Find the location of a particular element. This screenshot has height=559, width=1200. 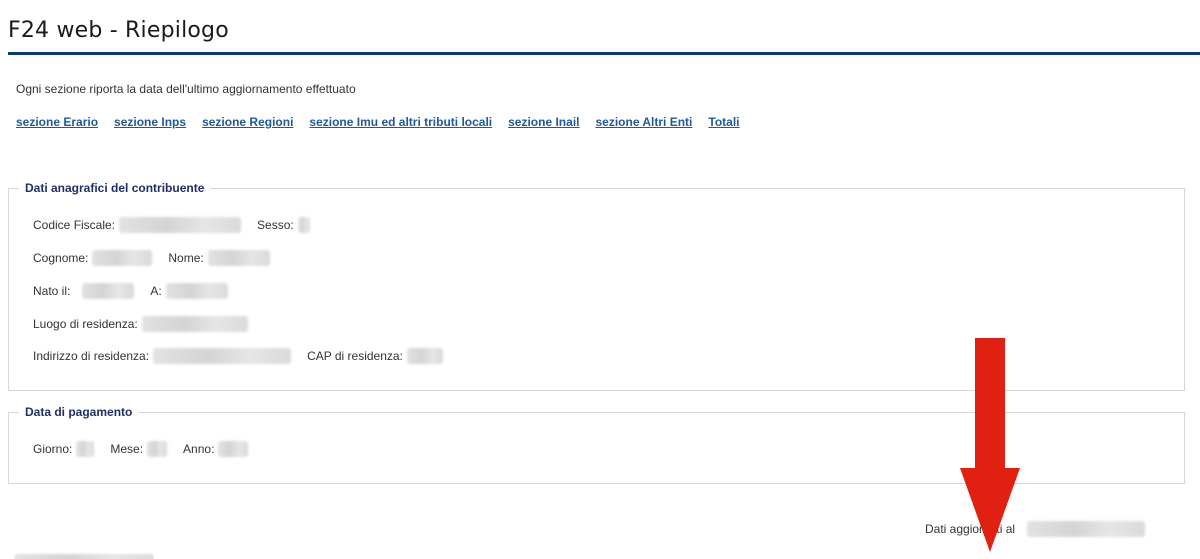

payment-date-legend: Data di pagamento is located at coordinates (79, 412).